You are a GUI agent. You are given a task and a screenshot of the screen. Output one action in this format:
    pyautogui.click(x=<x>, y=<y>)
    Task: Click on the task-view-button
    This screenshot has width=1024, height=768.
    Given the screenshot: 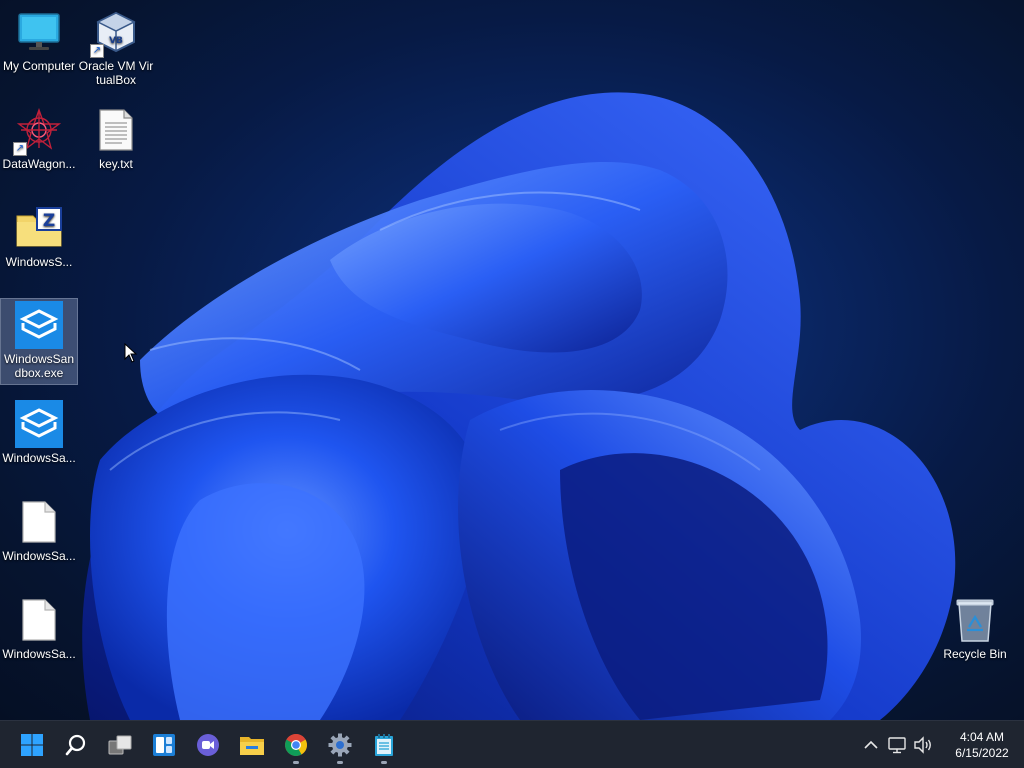 What is the action you would take?
    pyautogui.click(x=120, y=745)
    